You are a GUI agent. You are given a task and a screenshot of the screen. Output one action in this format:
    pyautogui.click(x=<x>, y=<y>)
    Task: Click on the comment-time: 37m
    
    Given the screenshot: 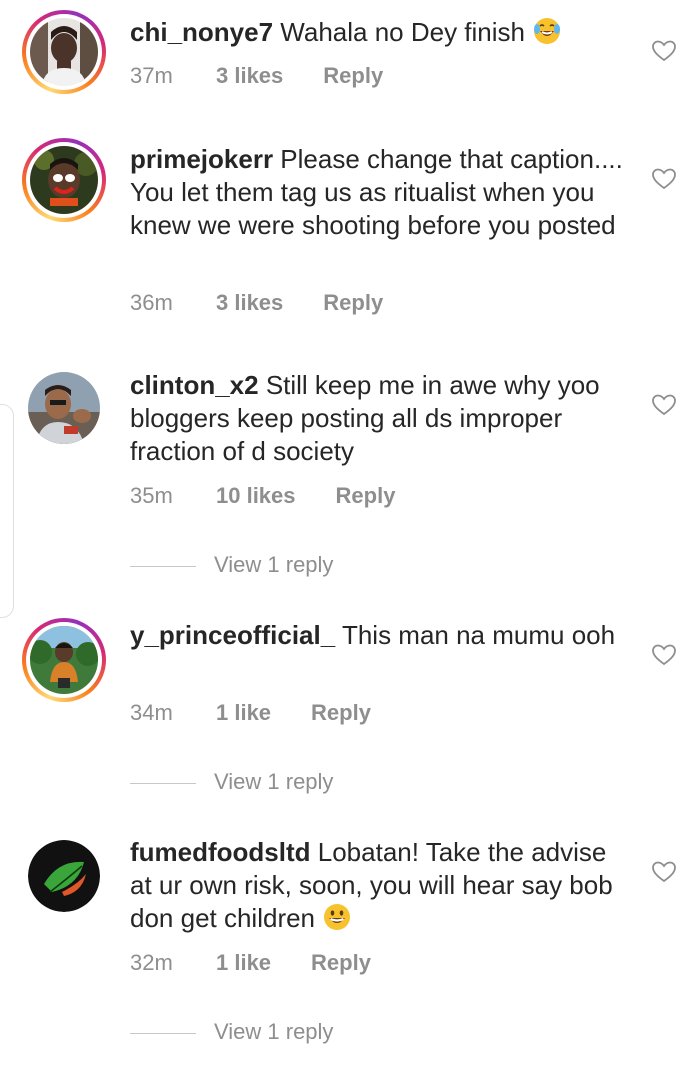 What is the action you would take?
    pyautogui.click(x=151, y=75)
    